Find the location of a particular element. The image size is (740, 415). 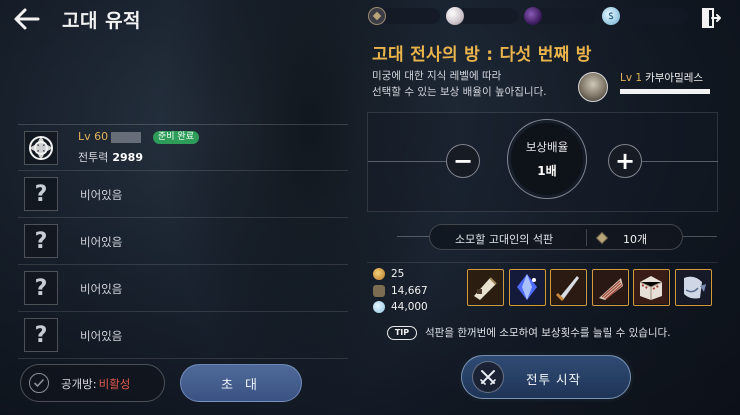

start-battle-button: 전투 시작 is located at coordinates (546, 377).